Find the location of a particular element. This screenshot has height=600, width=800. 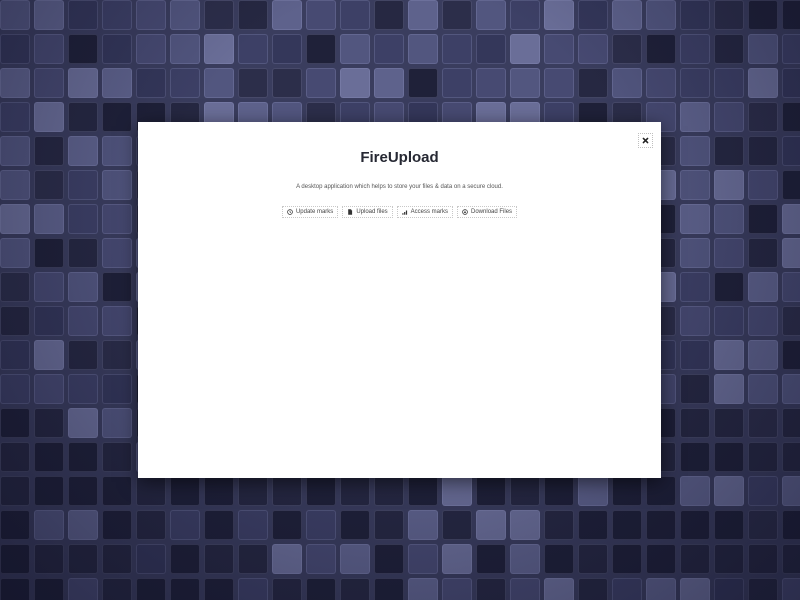

access-marks-button: Access marks is located at coordinates (425, 212).